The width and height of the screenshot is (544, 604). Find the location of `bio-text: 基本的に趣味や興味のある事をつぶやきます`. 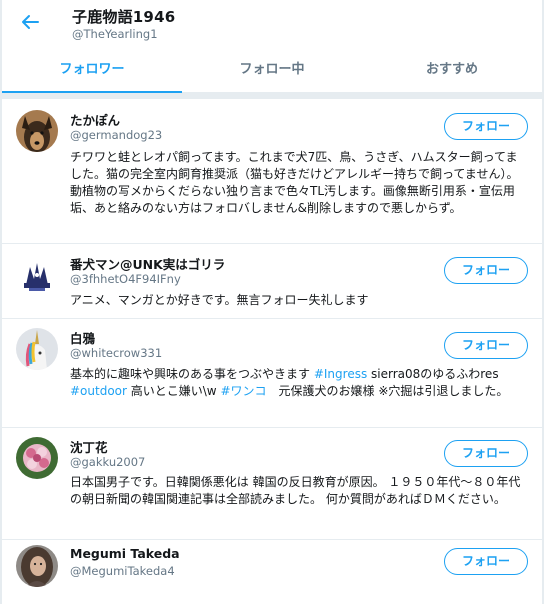

bio-text: 基本的に趣味や興味のある事をつぶやきます is located at coordinates (192, 374).